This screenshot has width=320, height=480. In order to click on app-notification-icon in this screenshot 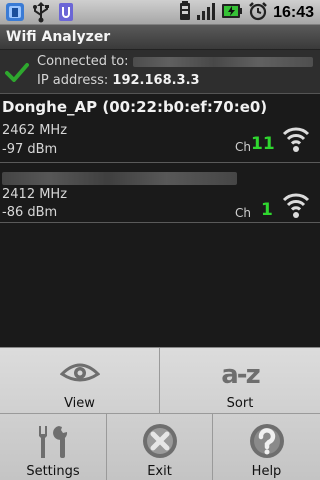, I will do `click(15, 14)`.